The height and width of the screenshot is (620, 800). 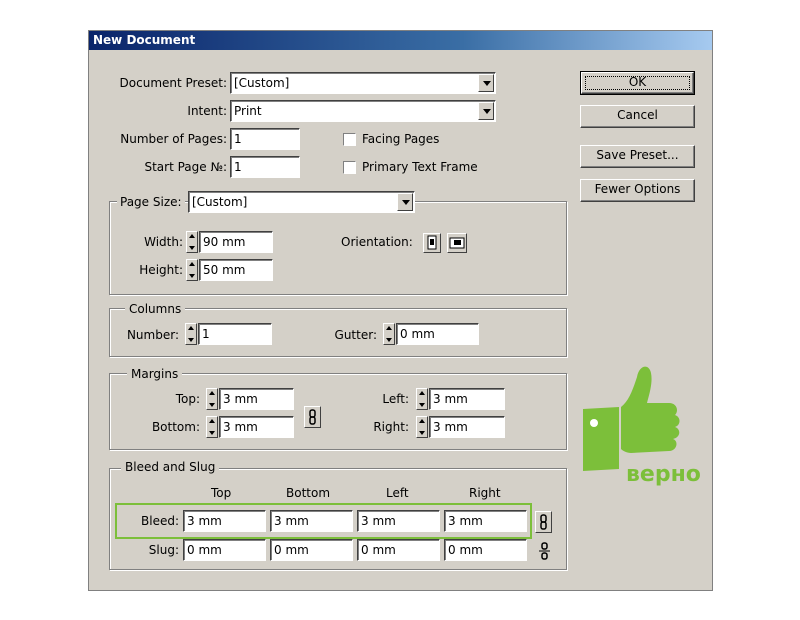 I want to click on margin-right-label: Right:, so click(x=391, y=427).